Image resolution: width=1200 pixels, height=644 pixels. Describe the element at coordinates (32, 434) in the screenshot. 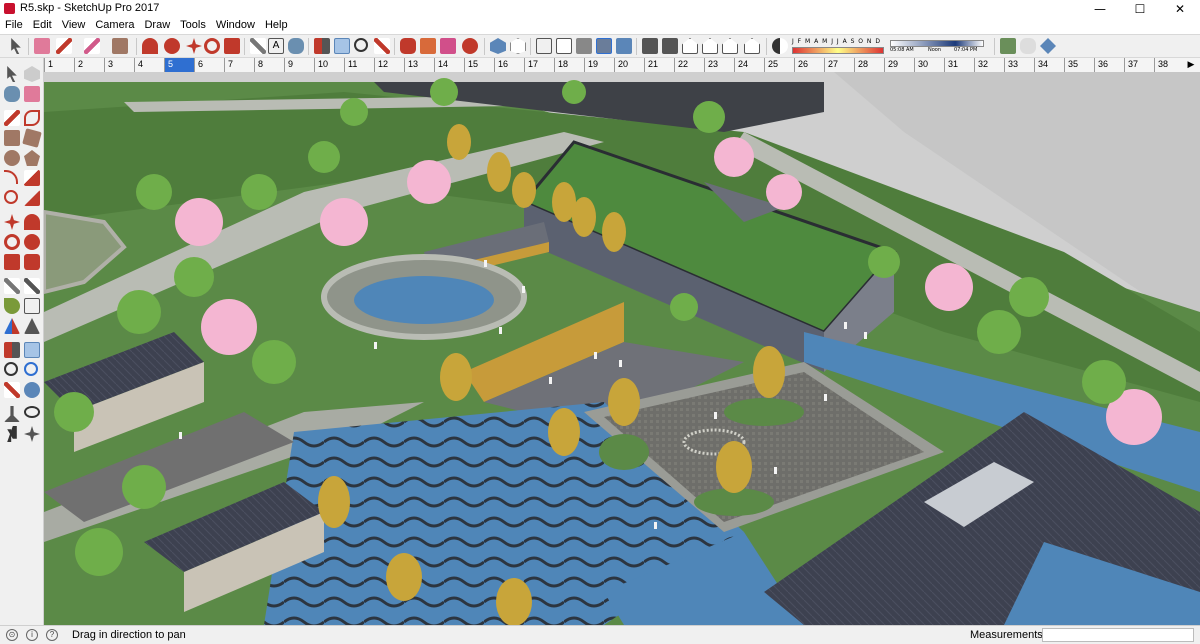

I see `section-icon` at that location.